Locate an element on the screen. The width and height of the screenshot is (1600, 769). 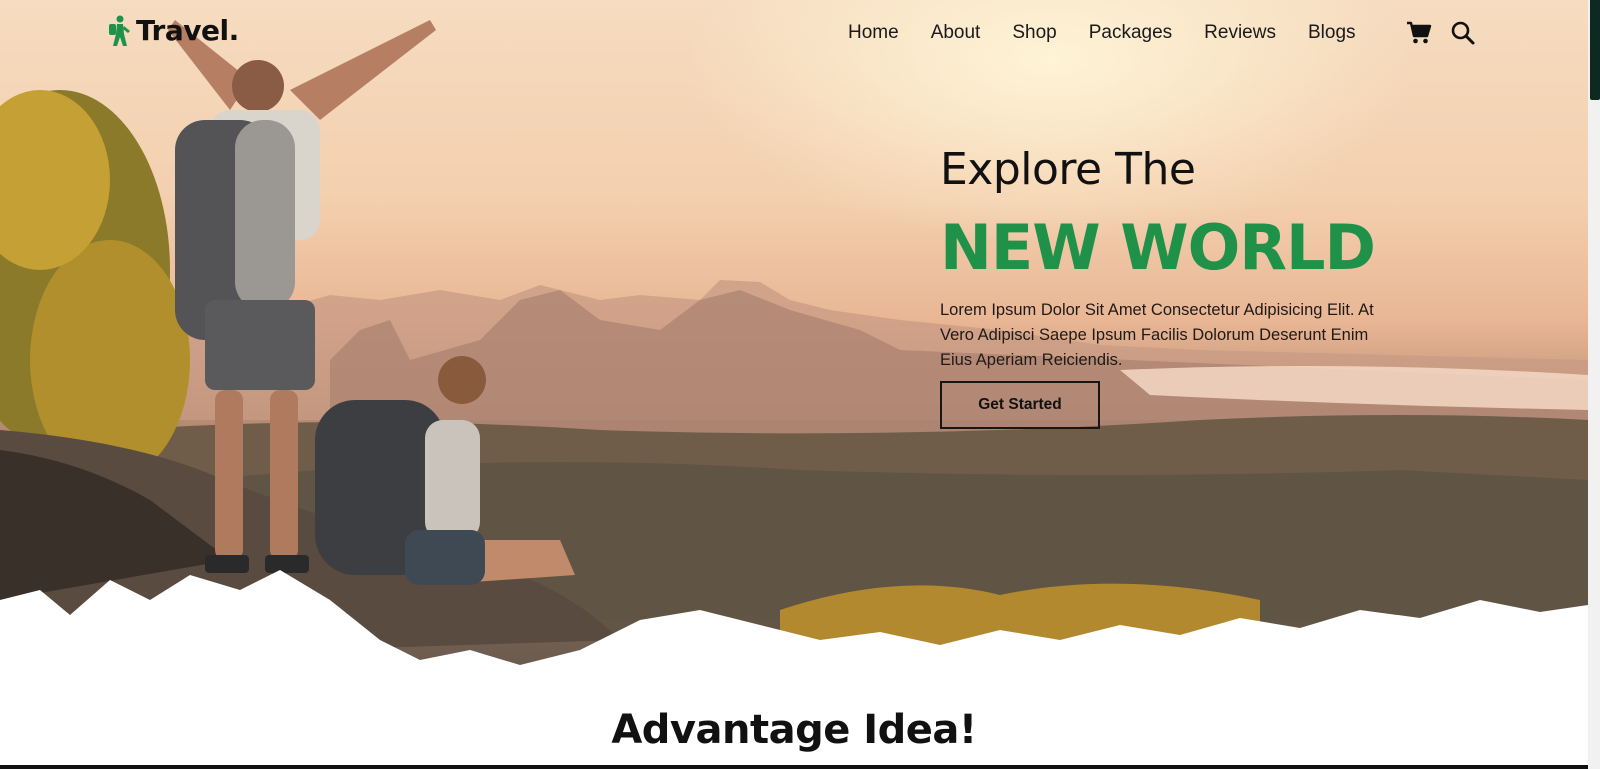
nav-link-reviews: Reviews is located at coordinates (1240, 33).